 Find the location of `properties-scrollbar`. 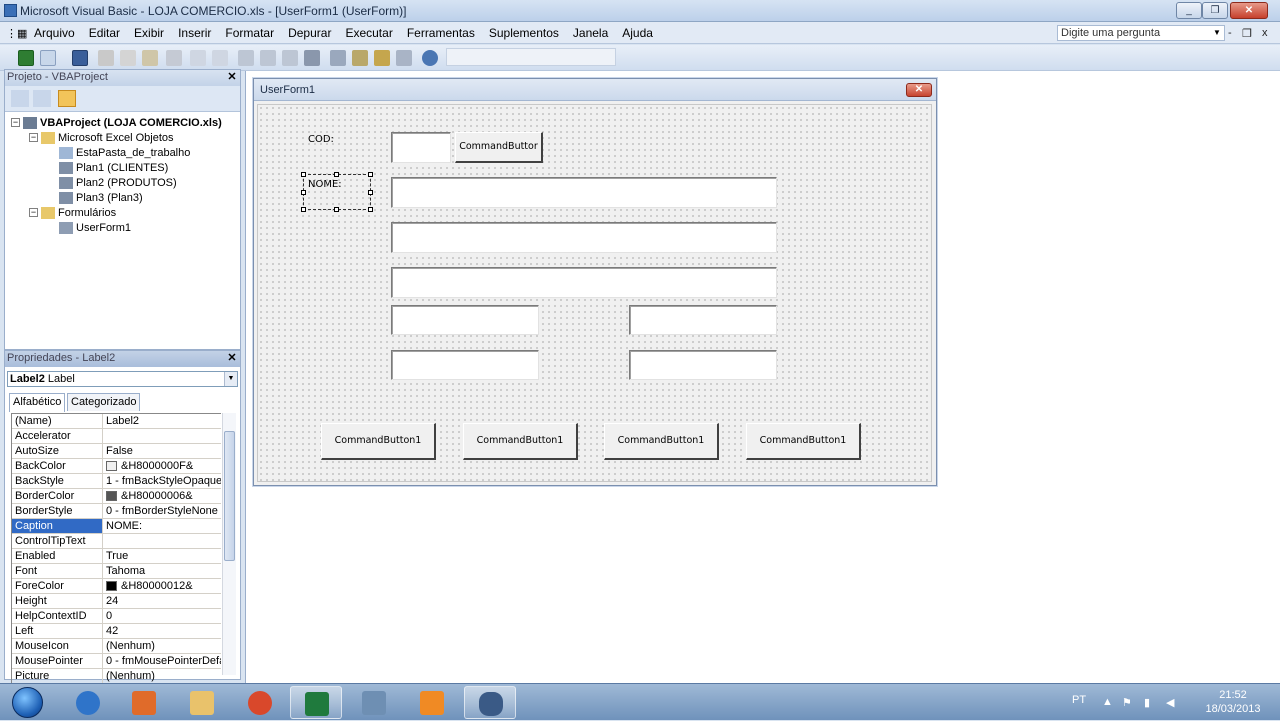

properties-scrollbar is located at coordinates (229, 544).